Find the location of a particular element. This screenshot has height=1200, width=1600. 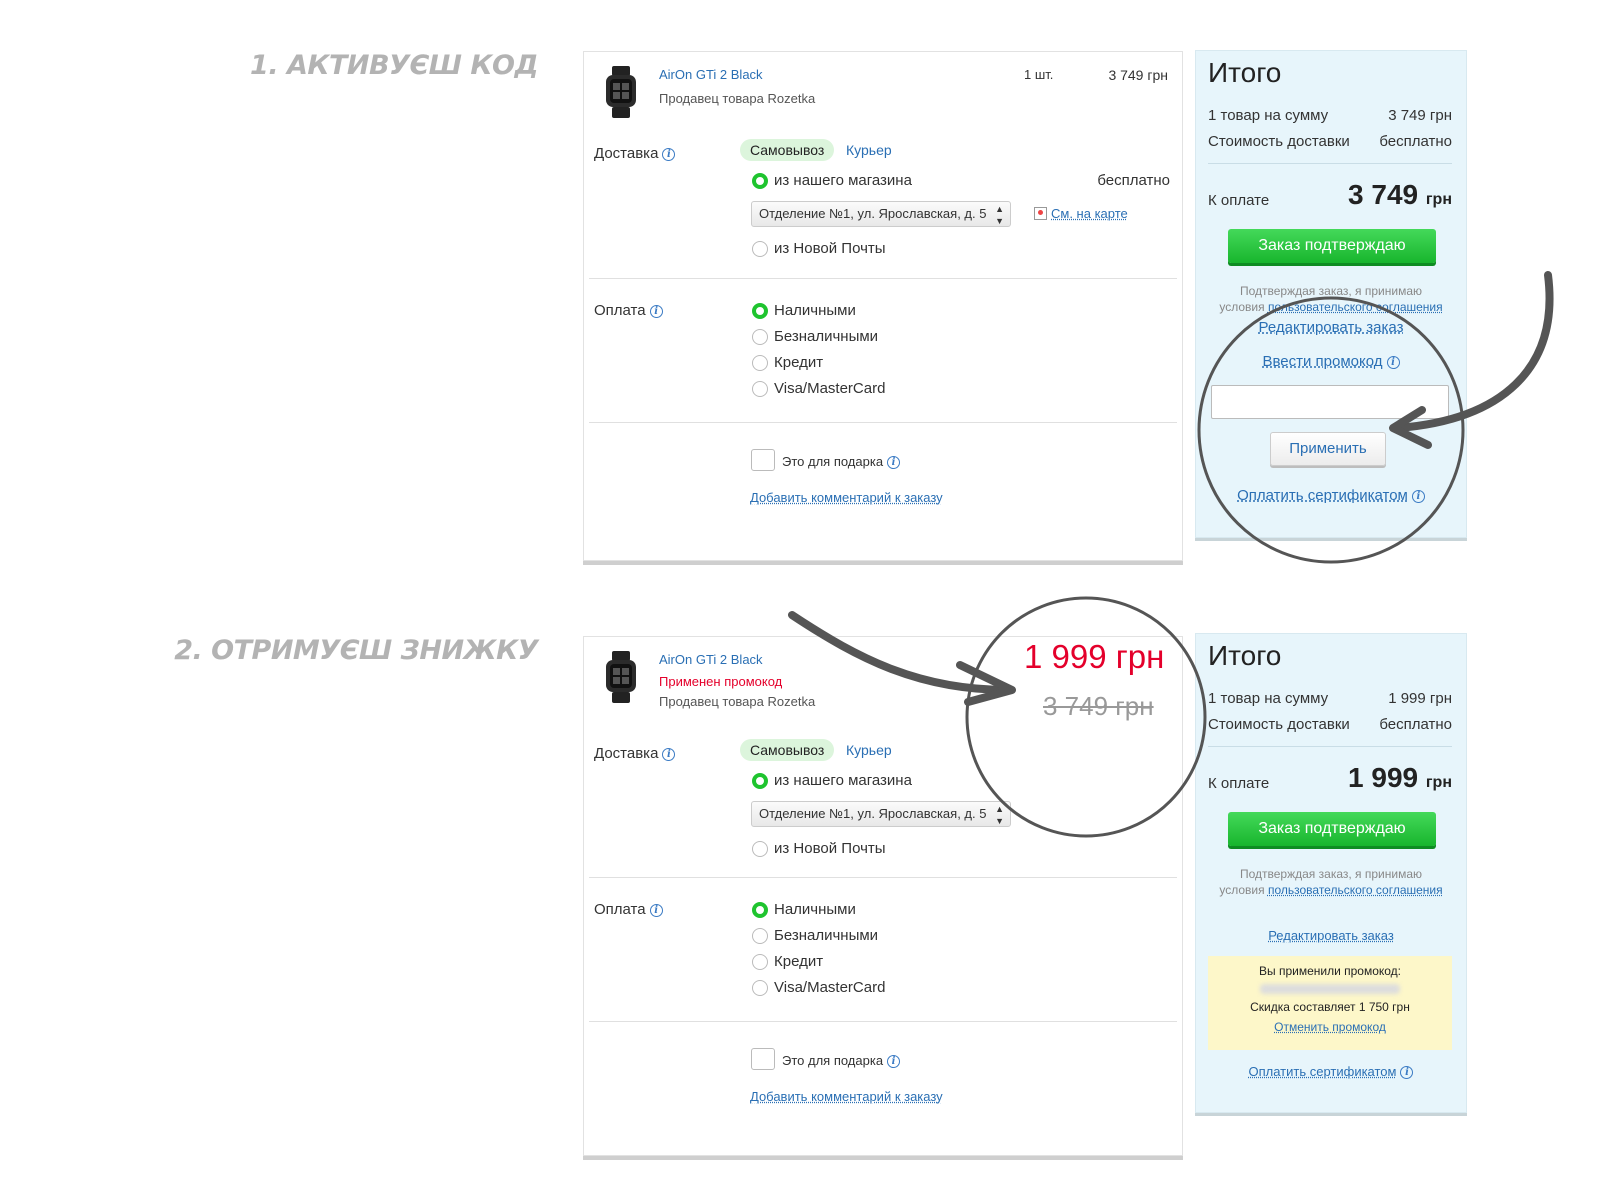

promo-applied-text: Применен промокод is located at coordinates (721, 681).